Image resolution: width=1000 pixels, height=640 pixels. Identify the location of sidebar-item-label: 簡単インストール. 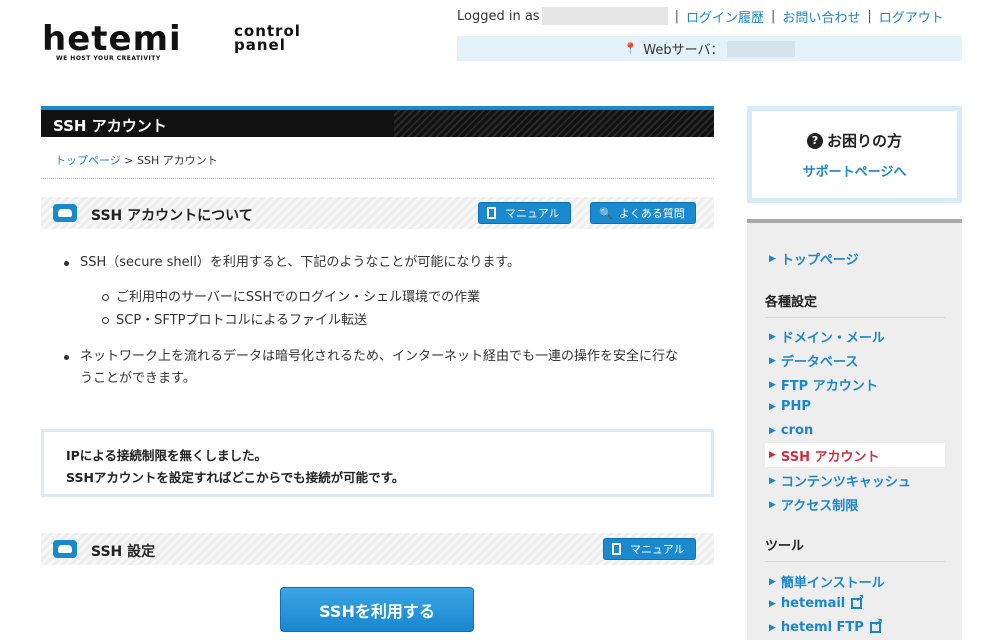
(832, 583).